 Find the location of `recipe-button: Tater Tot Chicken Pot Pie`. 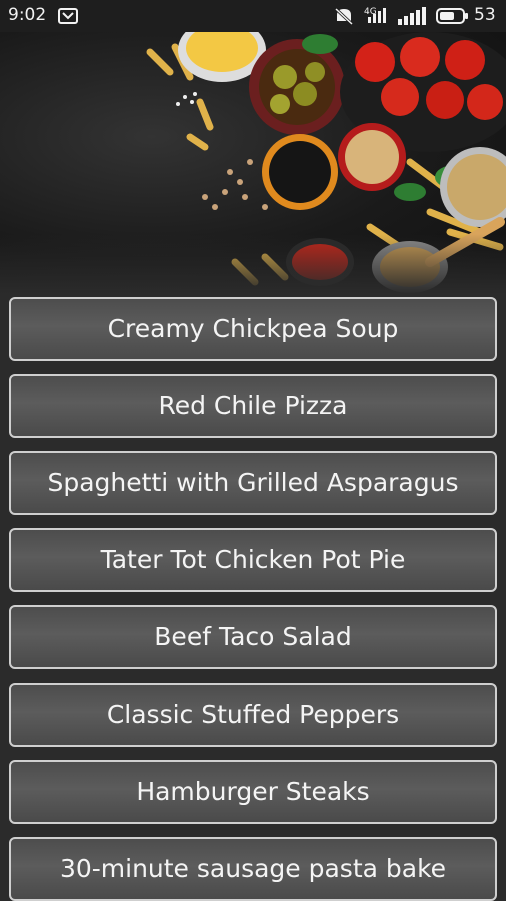

recipe-button: Tater Tot Chicken Pot Pie is located at coordinates (253, 560).